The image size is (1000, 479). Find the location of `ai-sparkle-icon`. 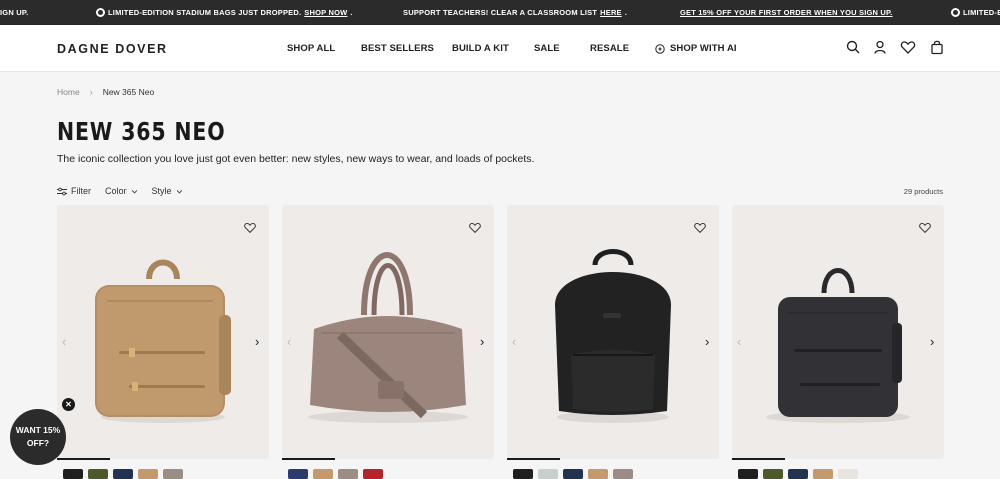

ai-sparkle-icon is located at coordinates (660, 48).